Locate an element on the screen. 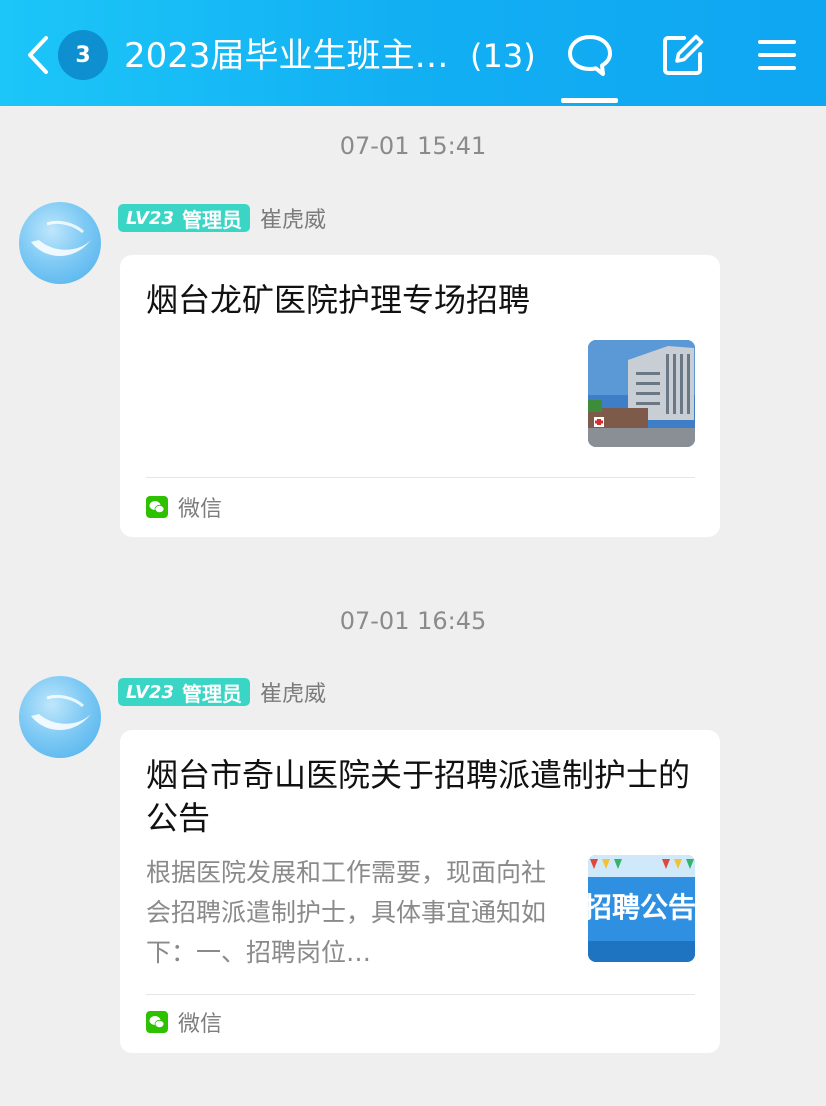 The width and height of the screenshot is (826, 1106). menu-icon is located at coordinates (777, 55).